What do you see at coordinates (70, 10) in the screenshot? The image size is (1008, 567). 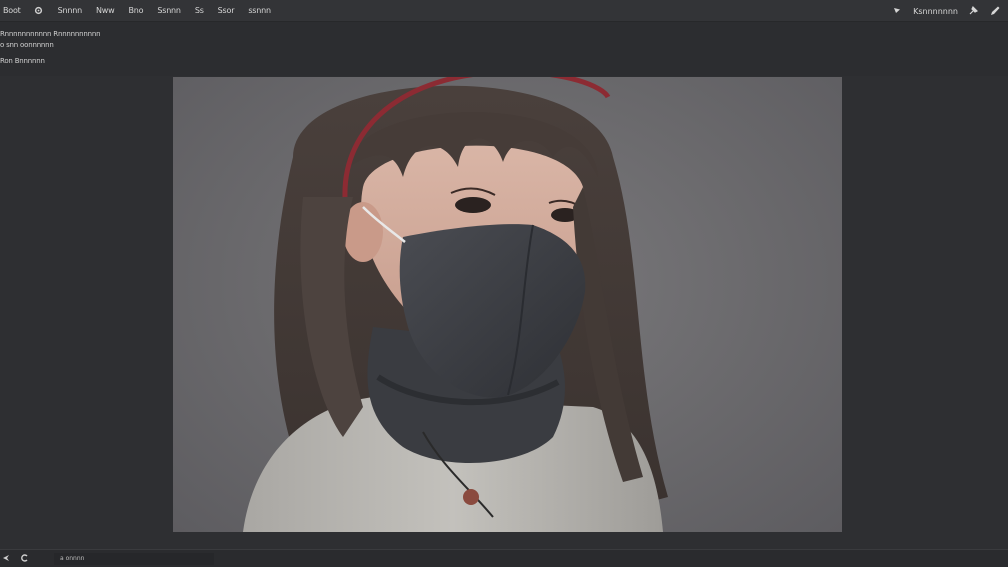 I see `menu-item-1: Snnnn` at bounding box center [70, 10].